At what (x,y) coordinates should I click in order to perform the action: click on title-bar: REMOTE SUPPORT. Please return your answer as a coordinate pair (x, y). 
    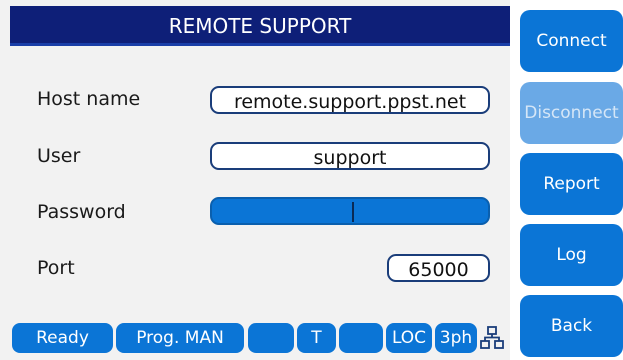
    Looking at the image, I should click on (260, 26).